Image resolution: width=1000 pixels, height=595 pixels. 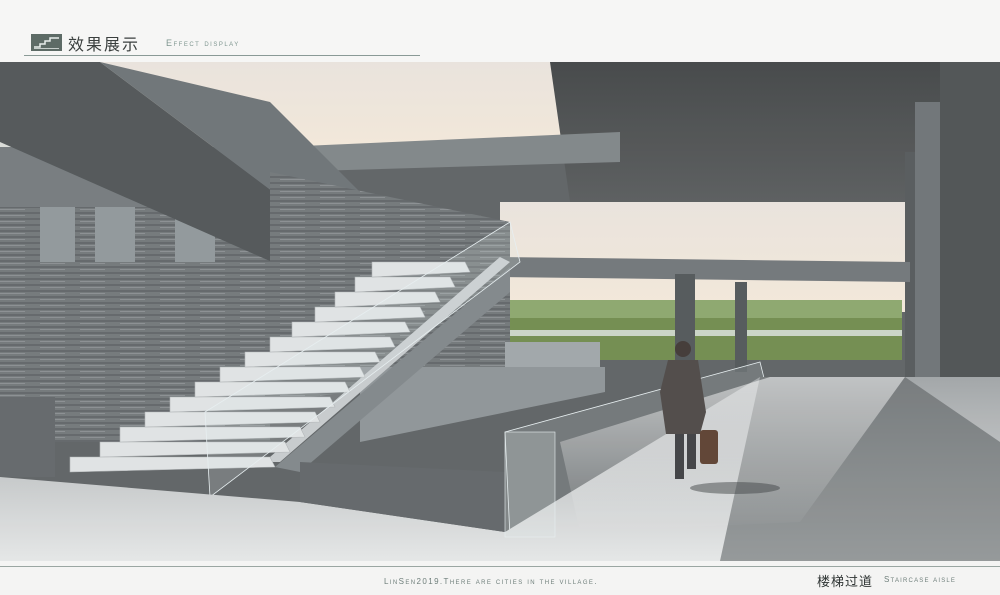 What do you see at coordinates (203, 43) in the screenshot?
I see `page-subtitle: Effect display` at bounding box center [203, 43].